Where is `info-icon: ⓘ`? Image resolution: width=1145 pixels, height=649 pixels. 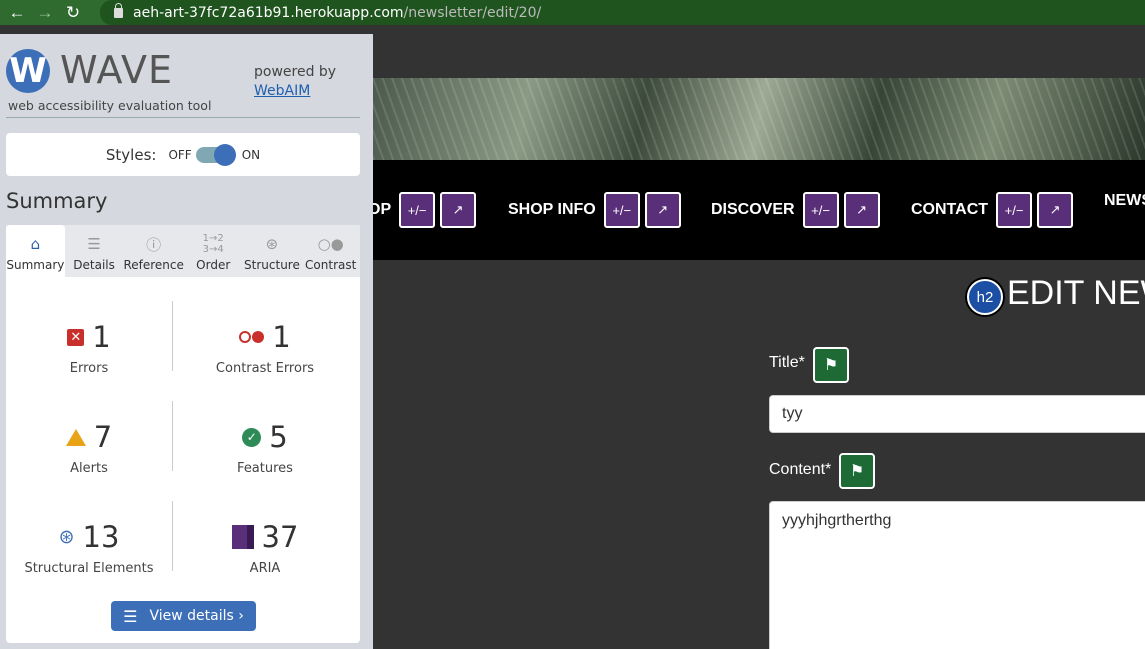
info-icon: ⓘ is located at coordinates (154, 244).